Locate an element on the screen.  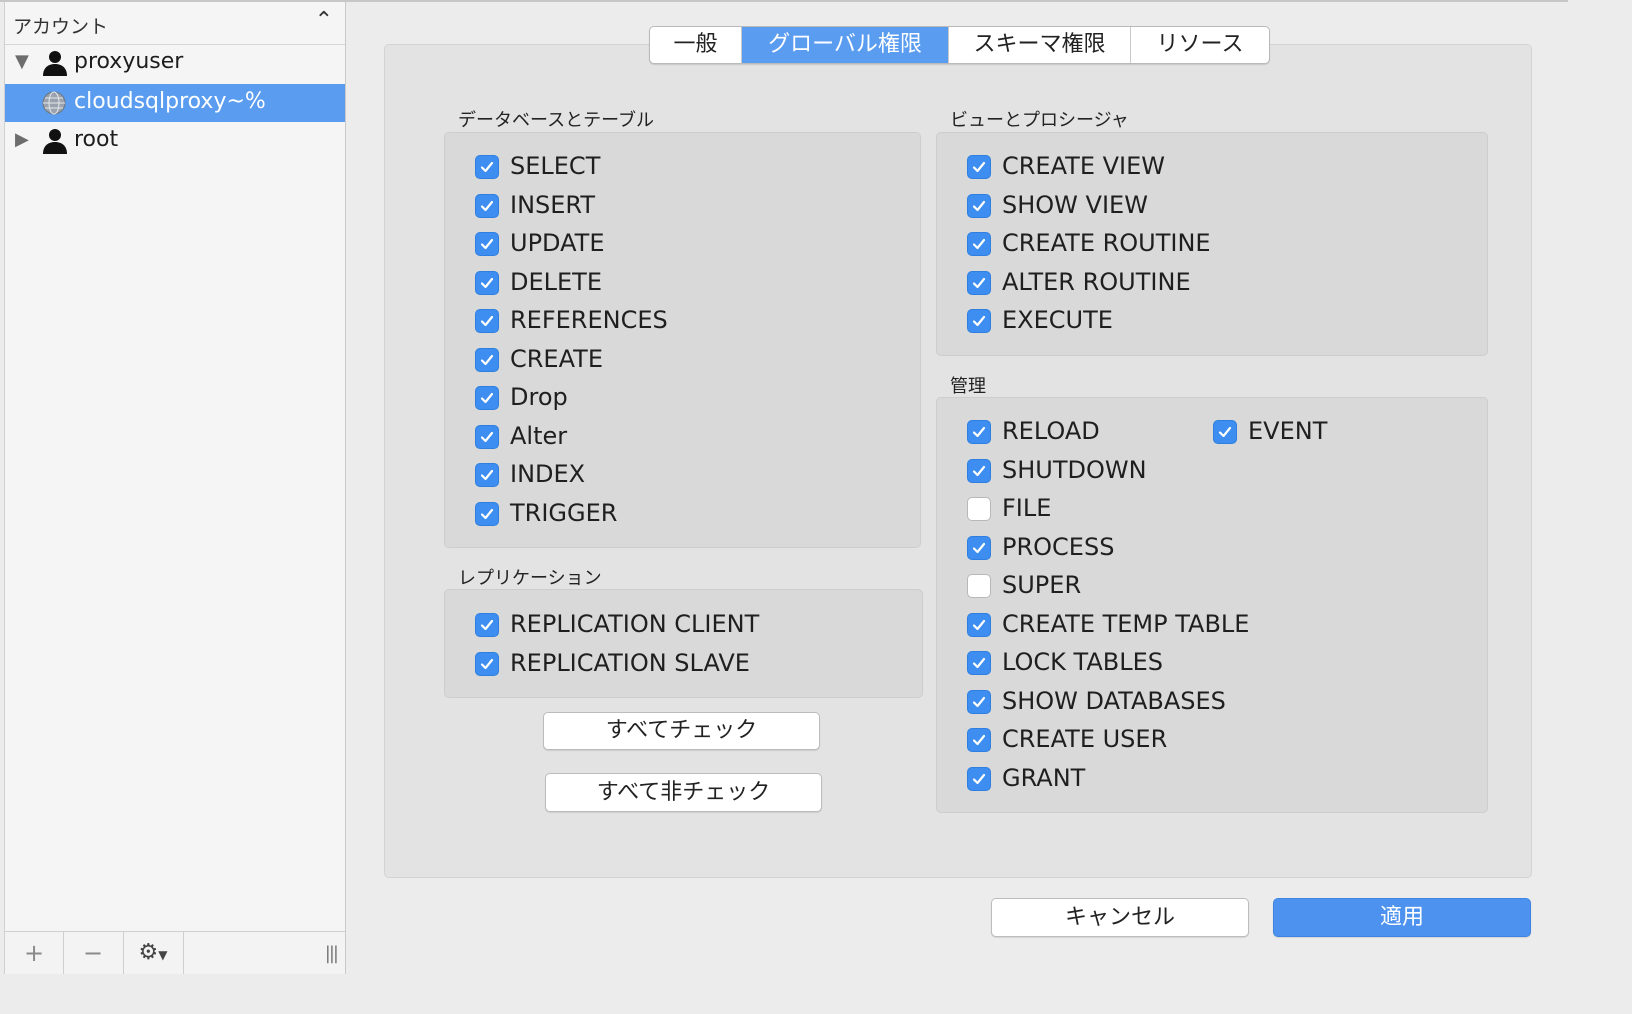
gear-menu-button: ⚙▼ is located at coordinates (153, 953).